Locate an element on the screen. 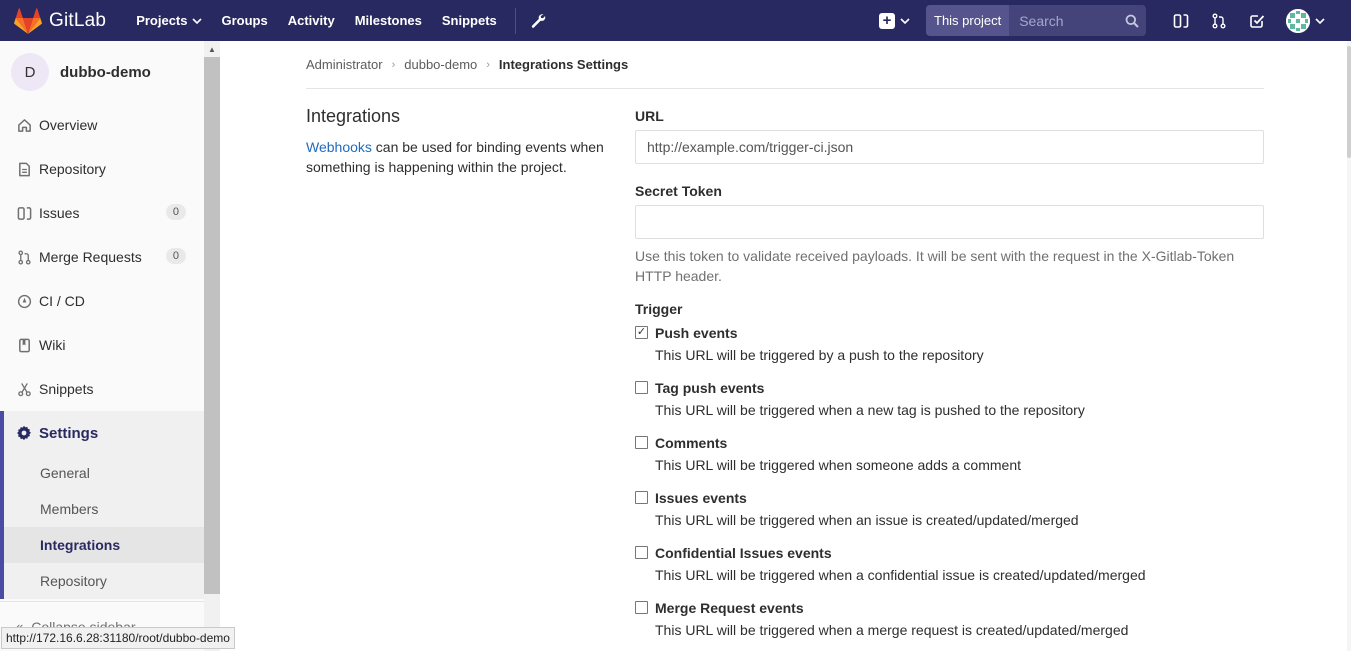 The height and width of the screenshot is (651, 1351). sidebar-subitem-members: Members is located at coordinates (104, 509).